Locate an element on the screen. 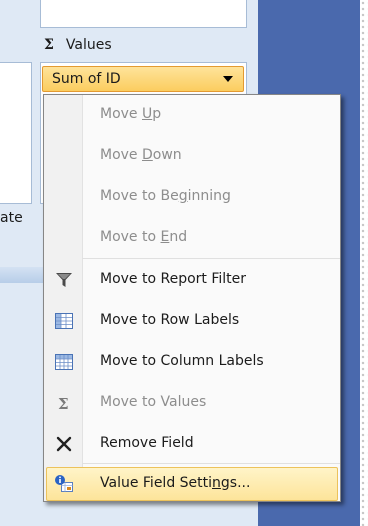 This screenshot has height=526, width=368. menu-item-label: Move to Beginning is located at coordinates (165, 196).